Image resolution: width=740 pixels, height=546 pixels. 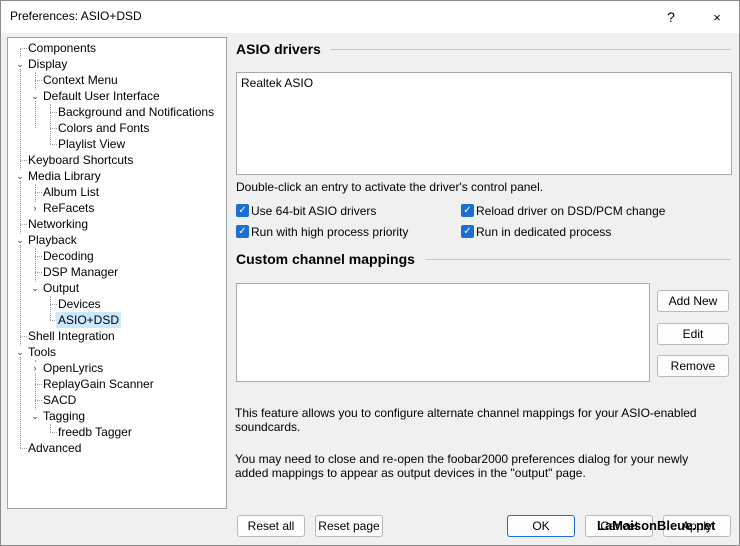 What do you see at coordinates (329, 232) in the screenshot?
I see `checkbox-high-priority-label: Run with high process priority` at bounding box center [329, 232].